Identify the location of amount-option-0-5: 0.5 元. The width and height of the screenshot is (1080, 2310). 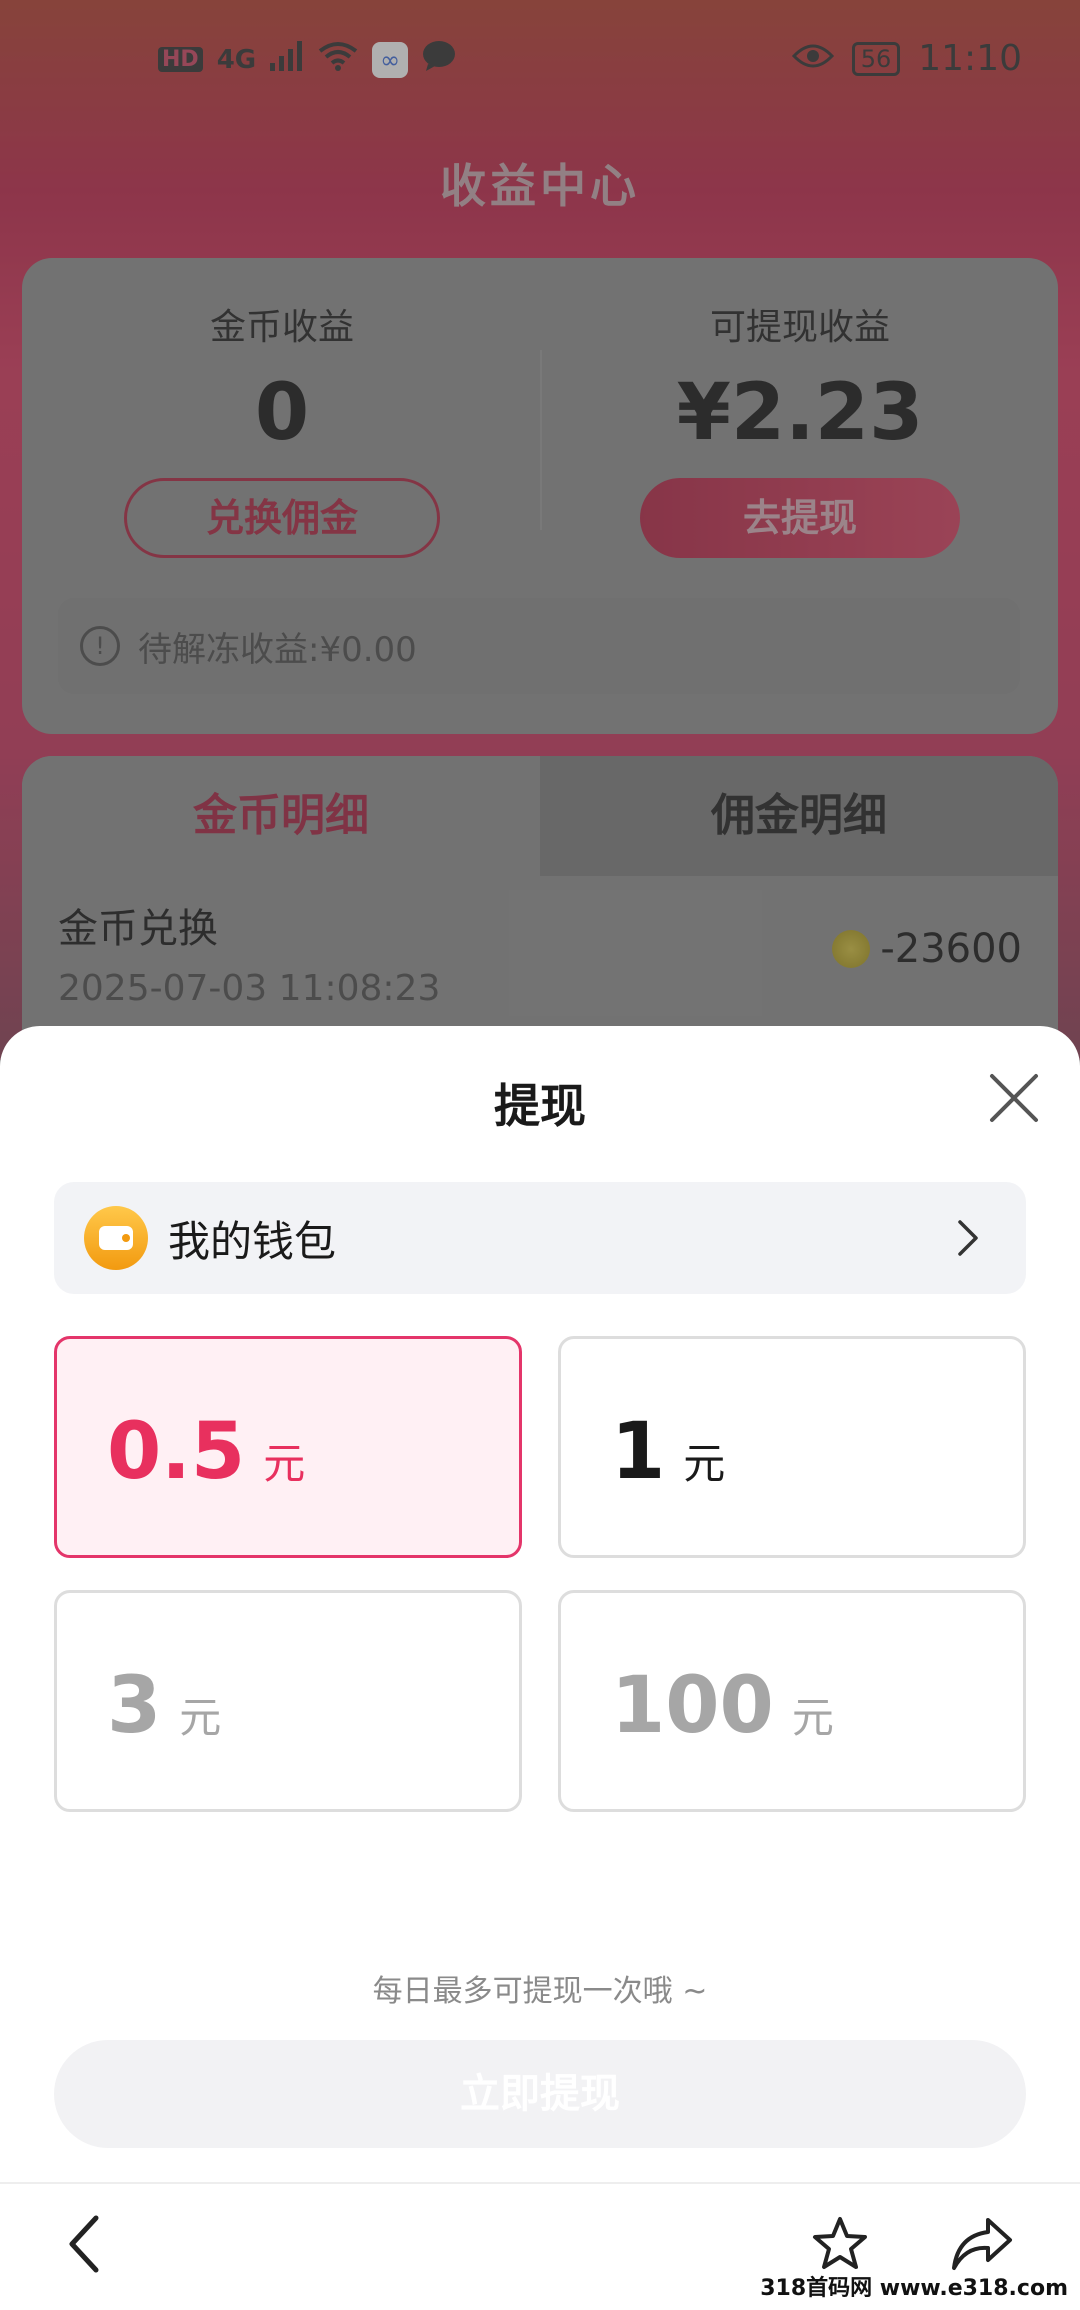
(288, 1447).